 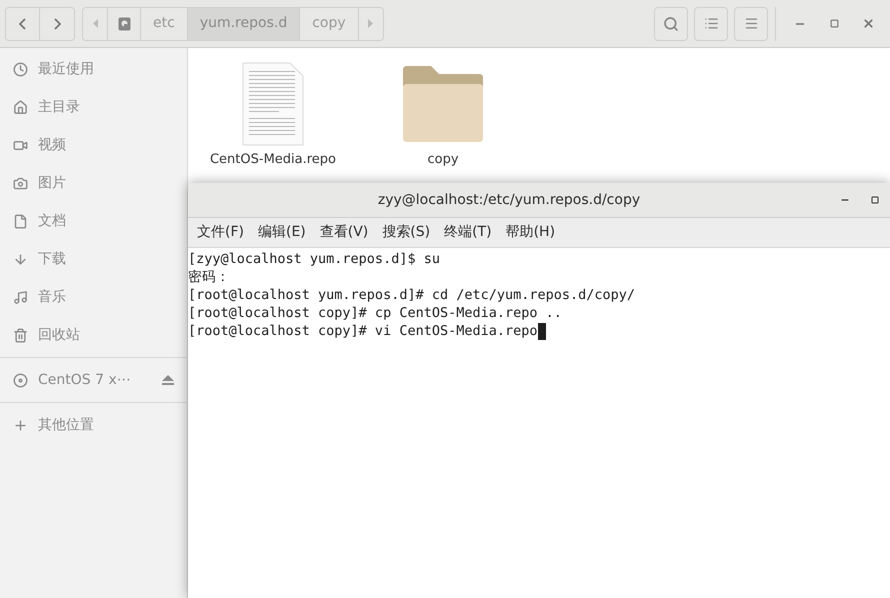 What do you see at coordinates (168, 380) in the screenshot?
I see `eject-icon` at bounding box center [168, 380].